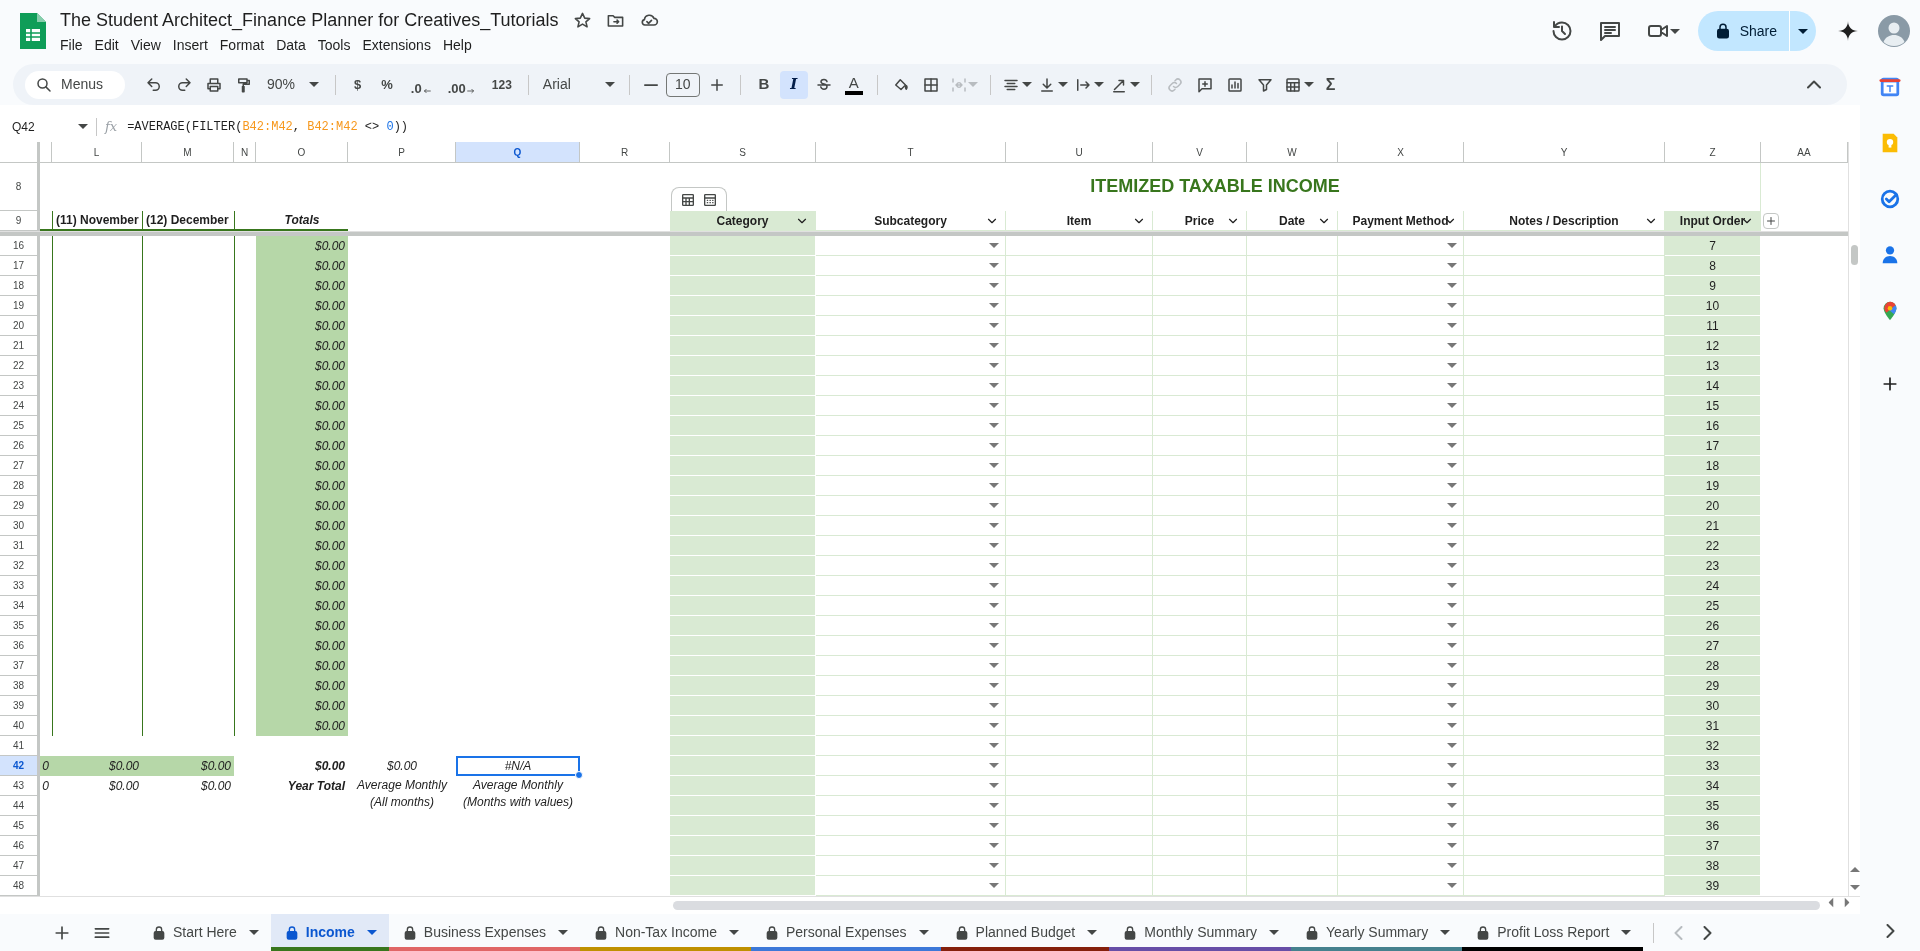 This screenshot has height=951, width=1920. What do you see at coordinates (1713, 152) in the screenshot?
I see `column-header: Z` at bounding box center [1713, 152].